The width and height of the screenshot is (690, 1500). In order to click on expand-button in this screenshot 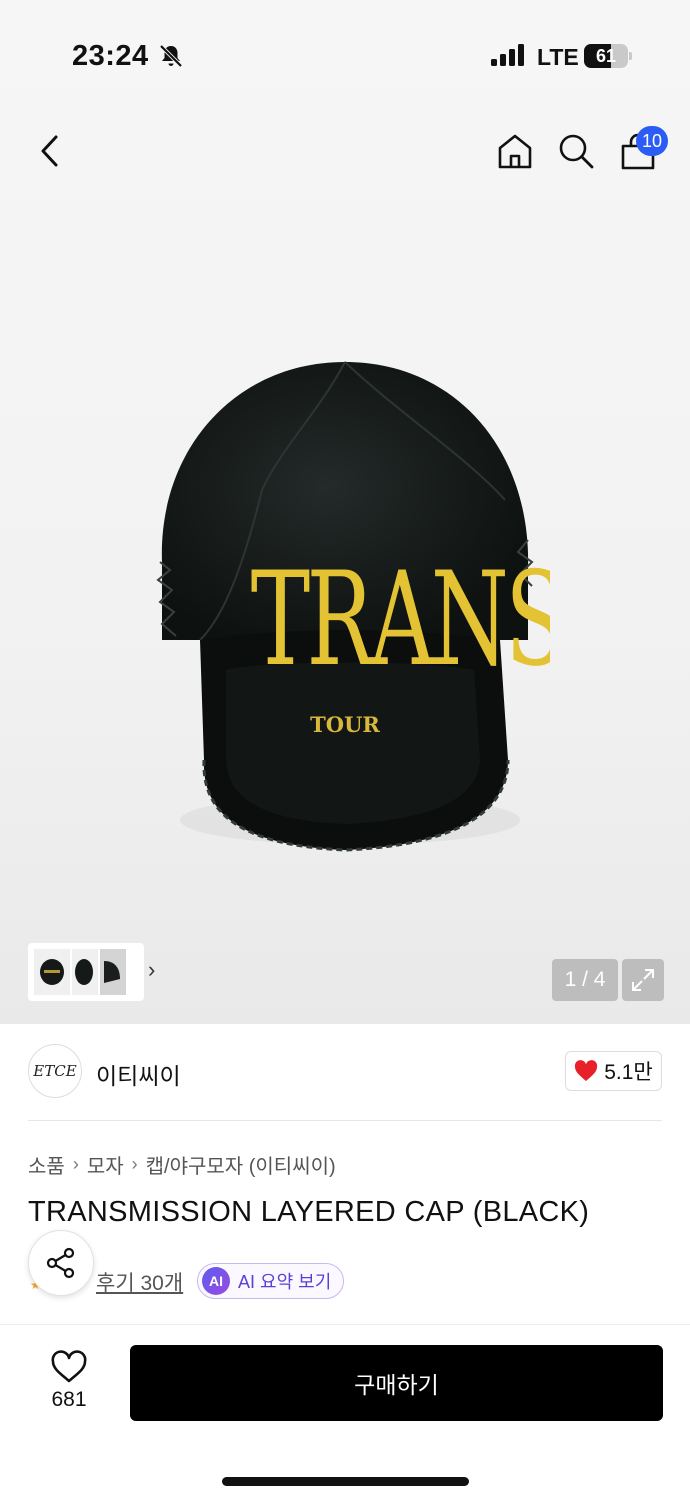, I will do `click(643, 980)`.